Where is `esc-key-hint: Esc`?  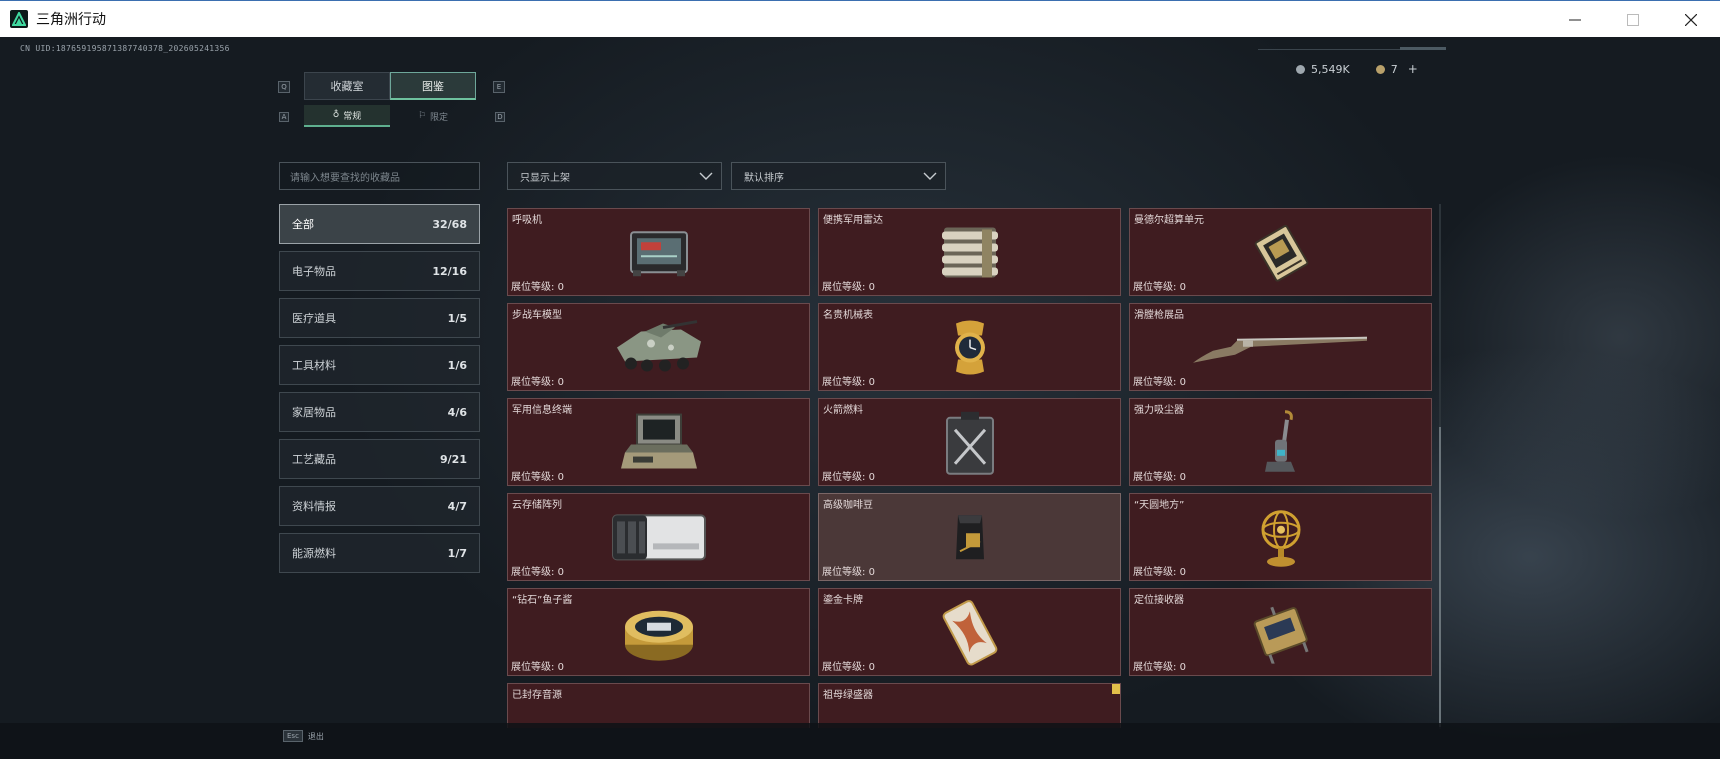 esc-key-hint: Esc is located at coordinates (293, 736).